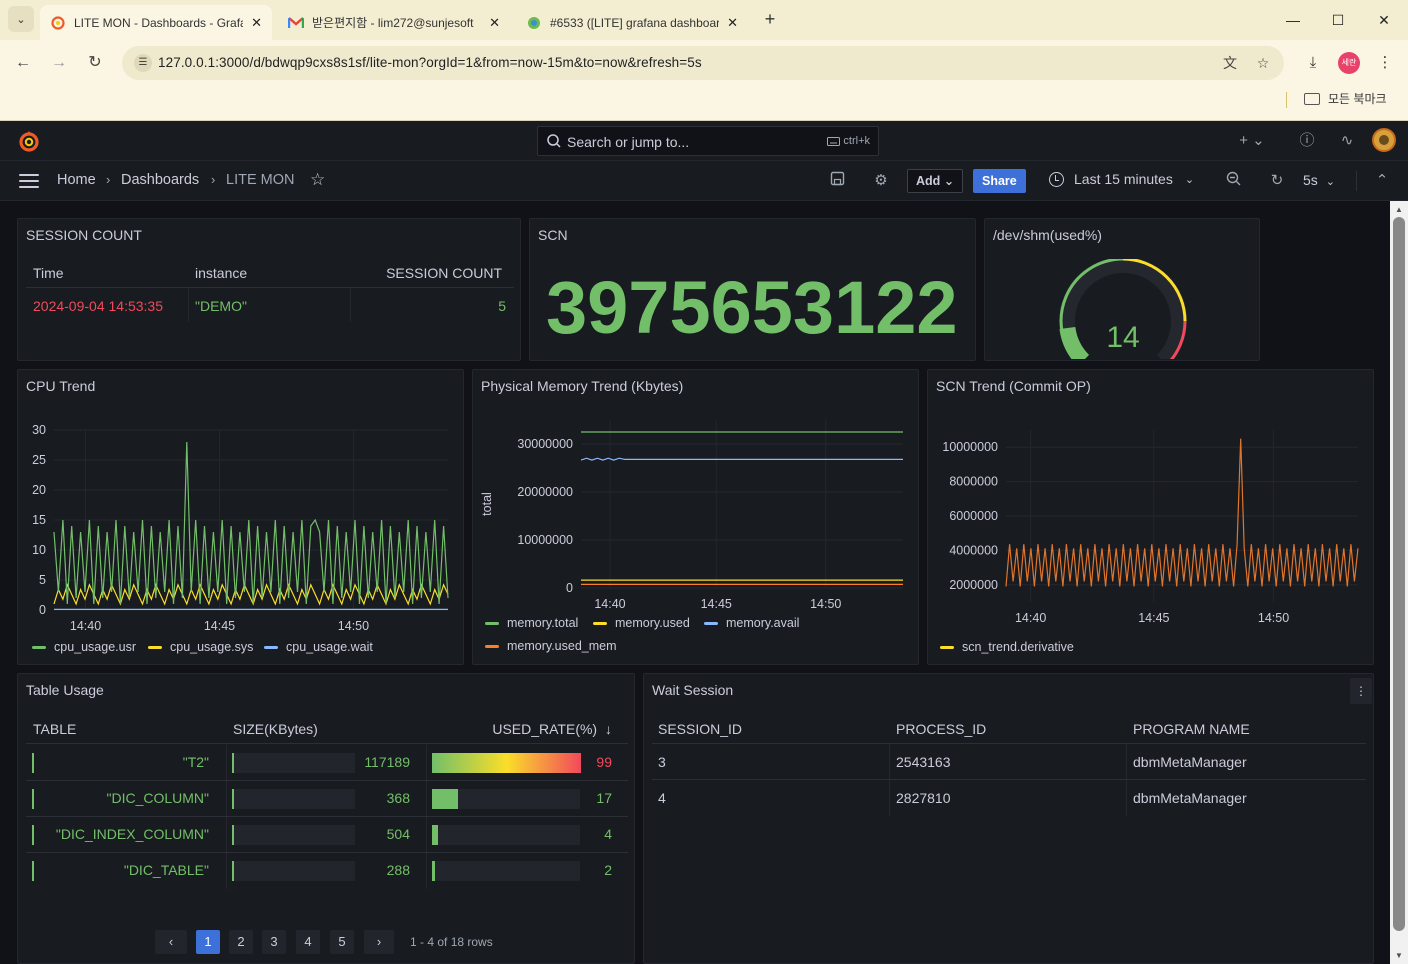  Describe the element at coordinates (342, 942) in the screenshot. I see `page-button-5: 5` at that location.